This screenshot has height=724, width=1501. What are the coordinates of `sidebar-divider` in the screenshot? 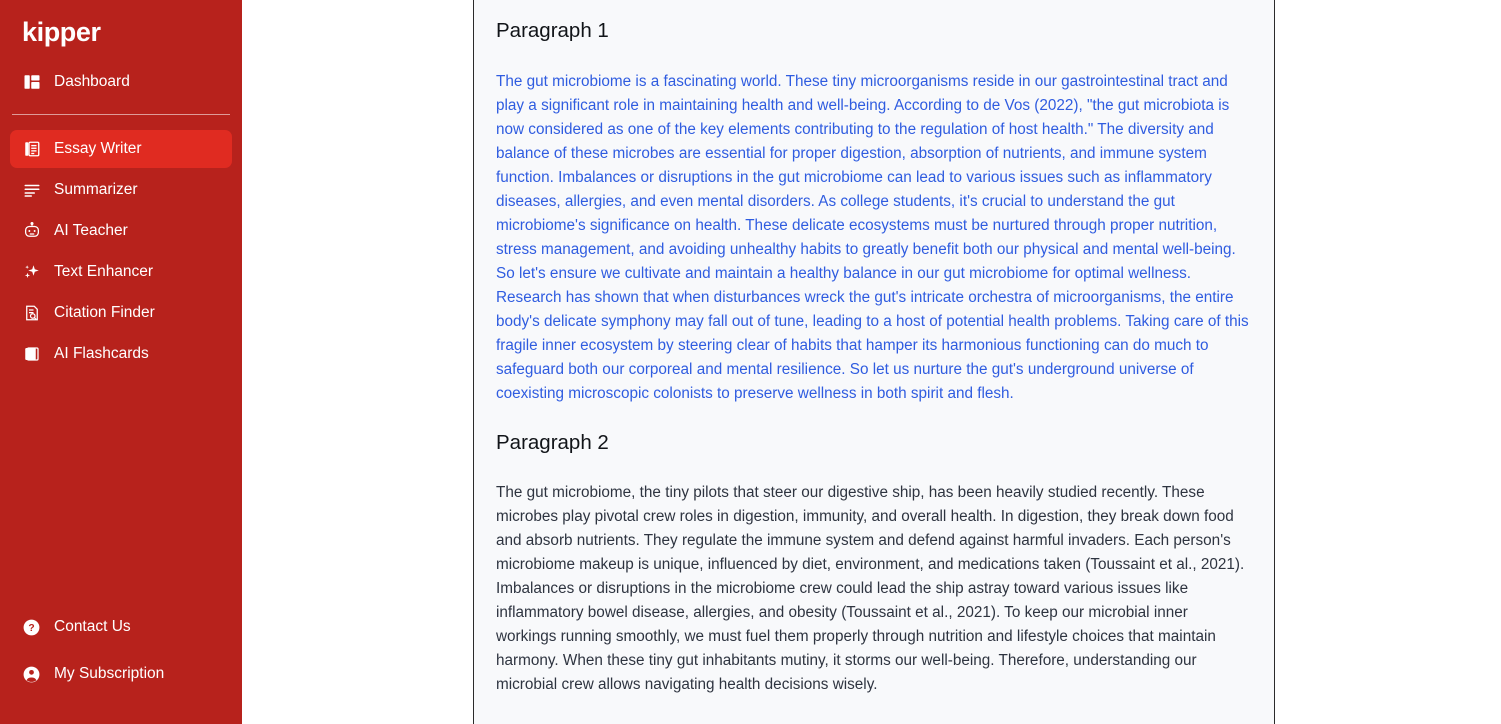 It's located at (121, 114).